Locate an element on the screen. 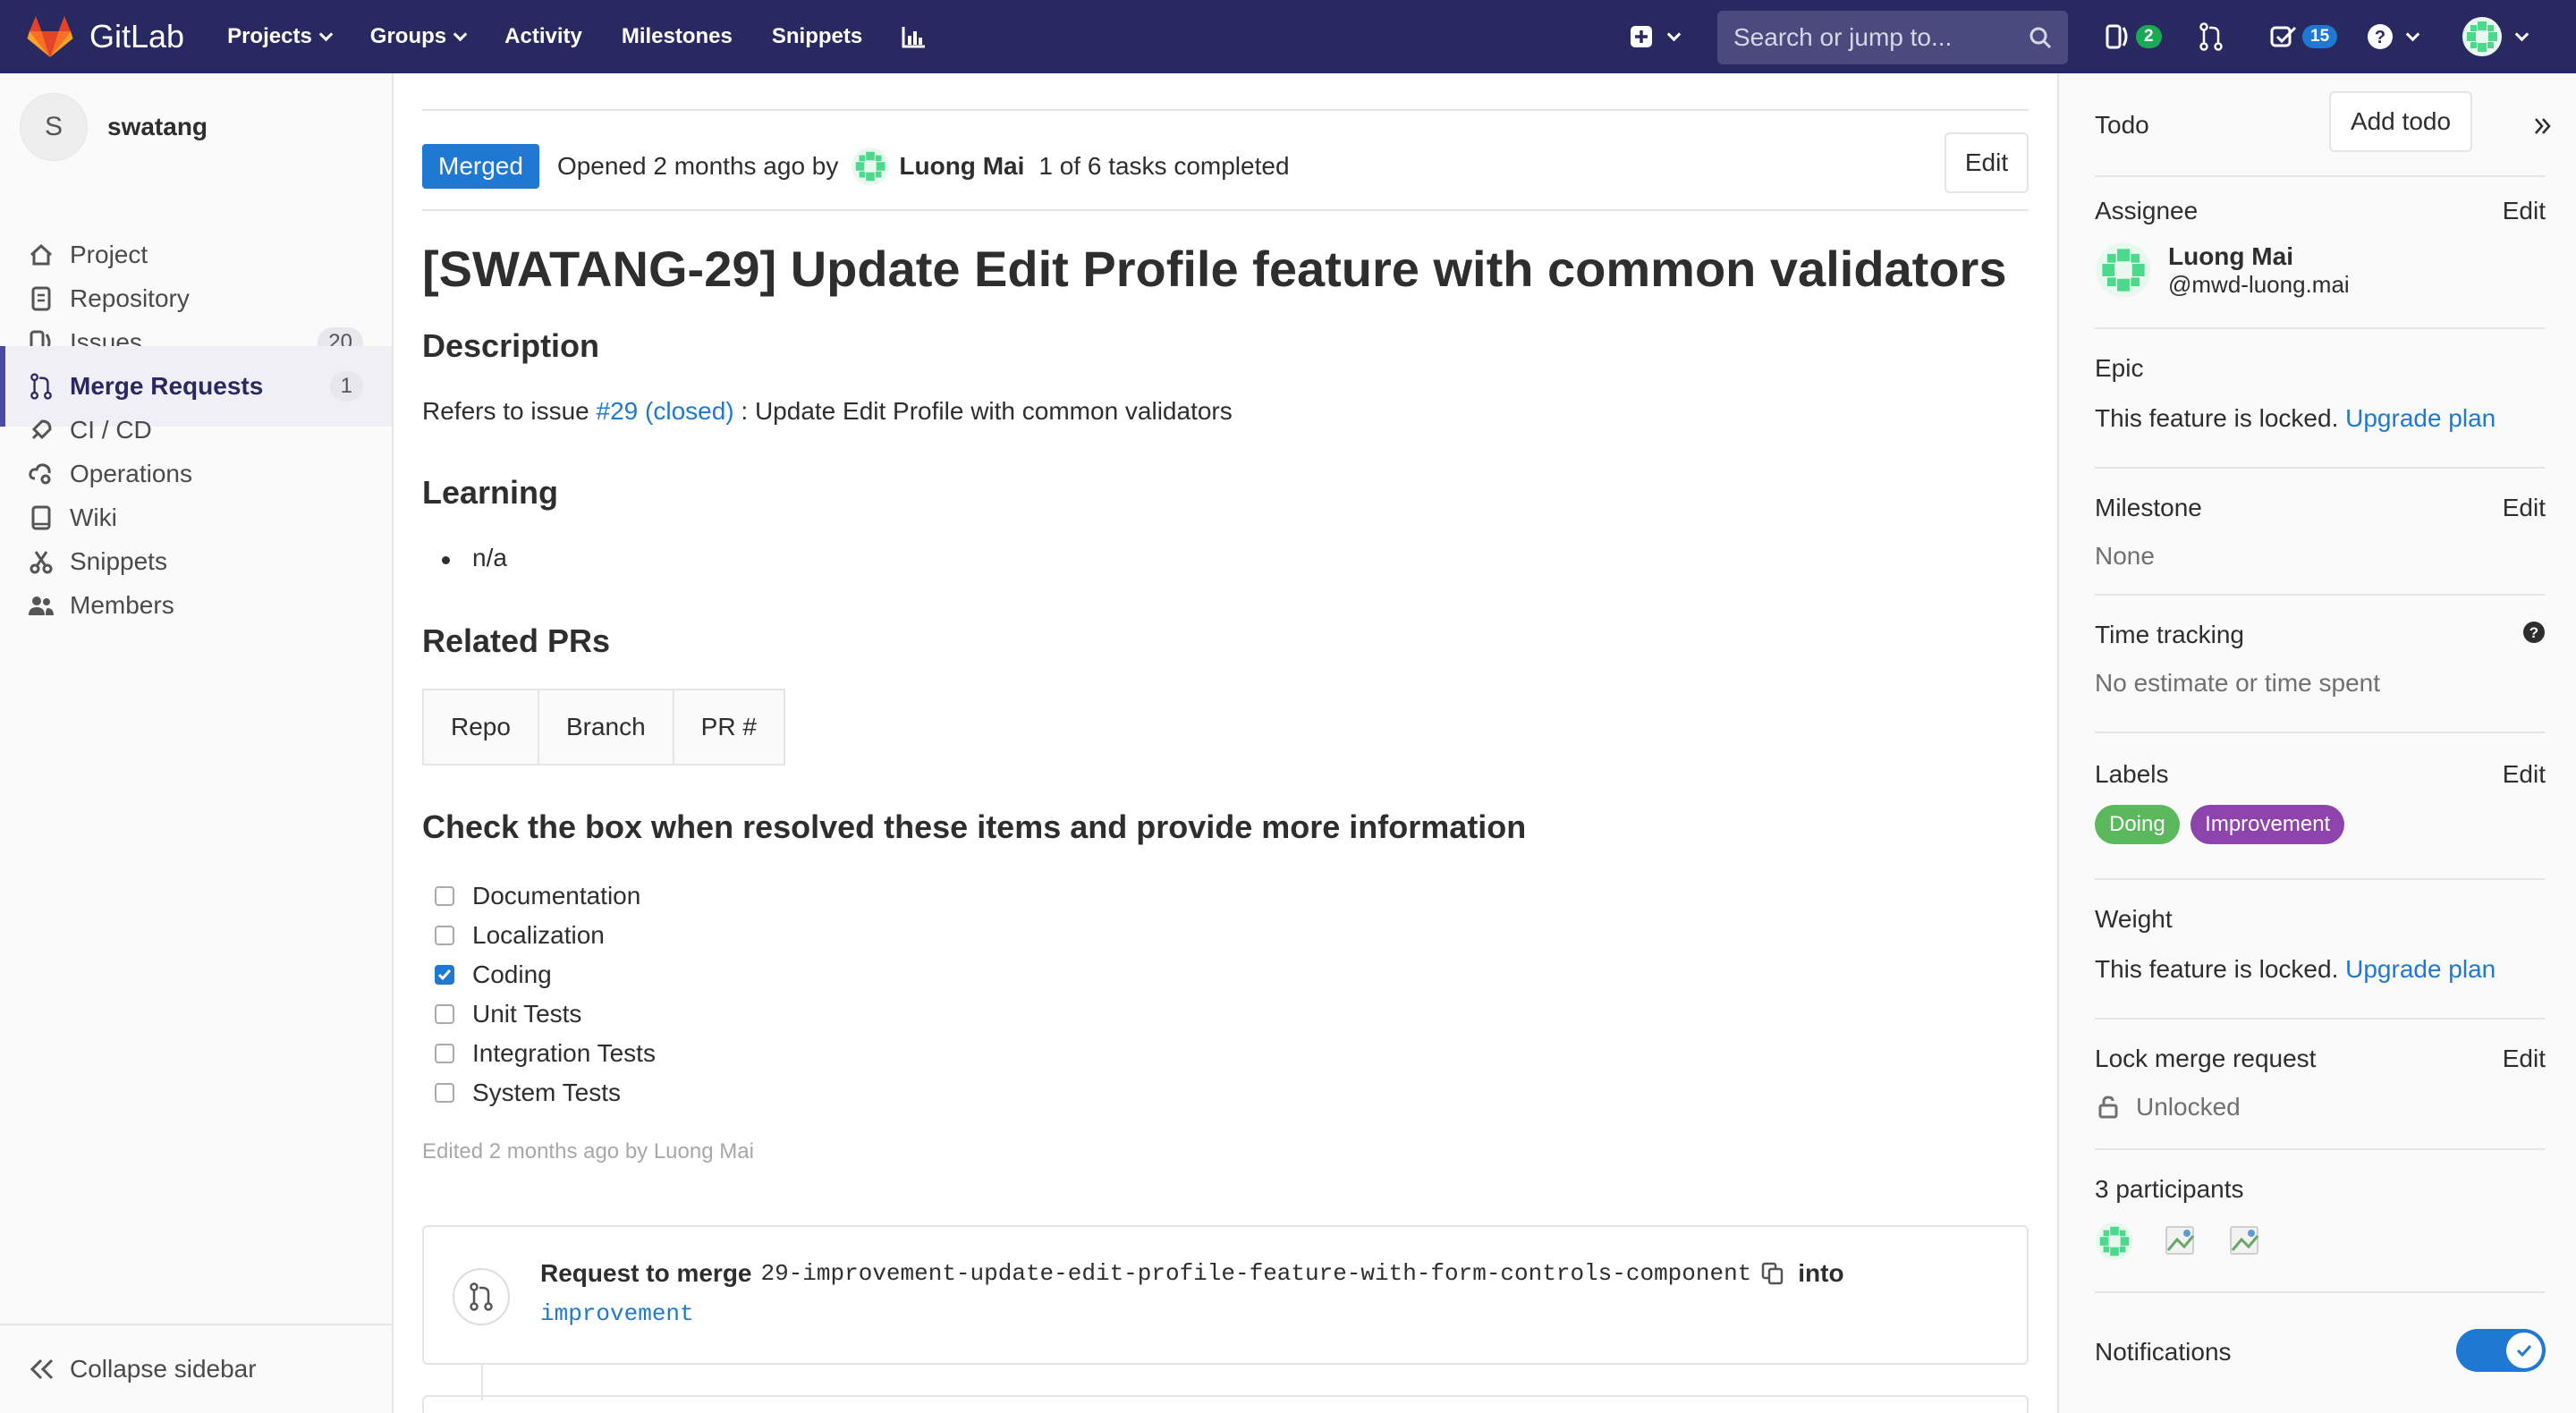  nav-activity: Activity is located at coordinates (543, 36).